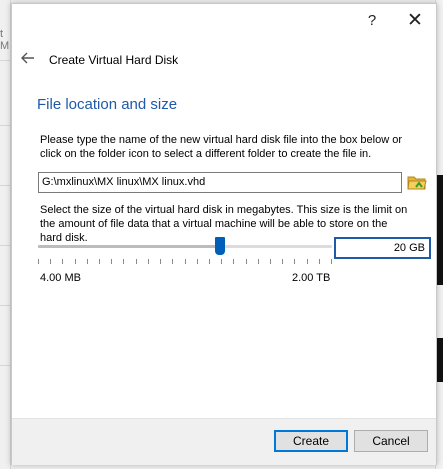 The image size is (443, 469). I want to click on min-size-label: 4.00 MB, so click(60, 278).